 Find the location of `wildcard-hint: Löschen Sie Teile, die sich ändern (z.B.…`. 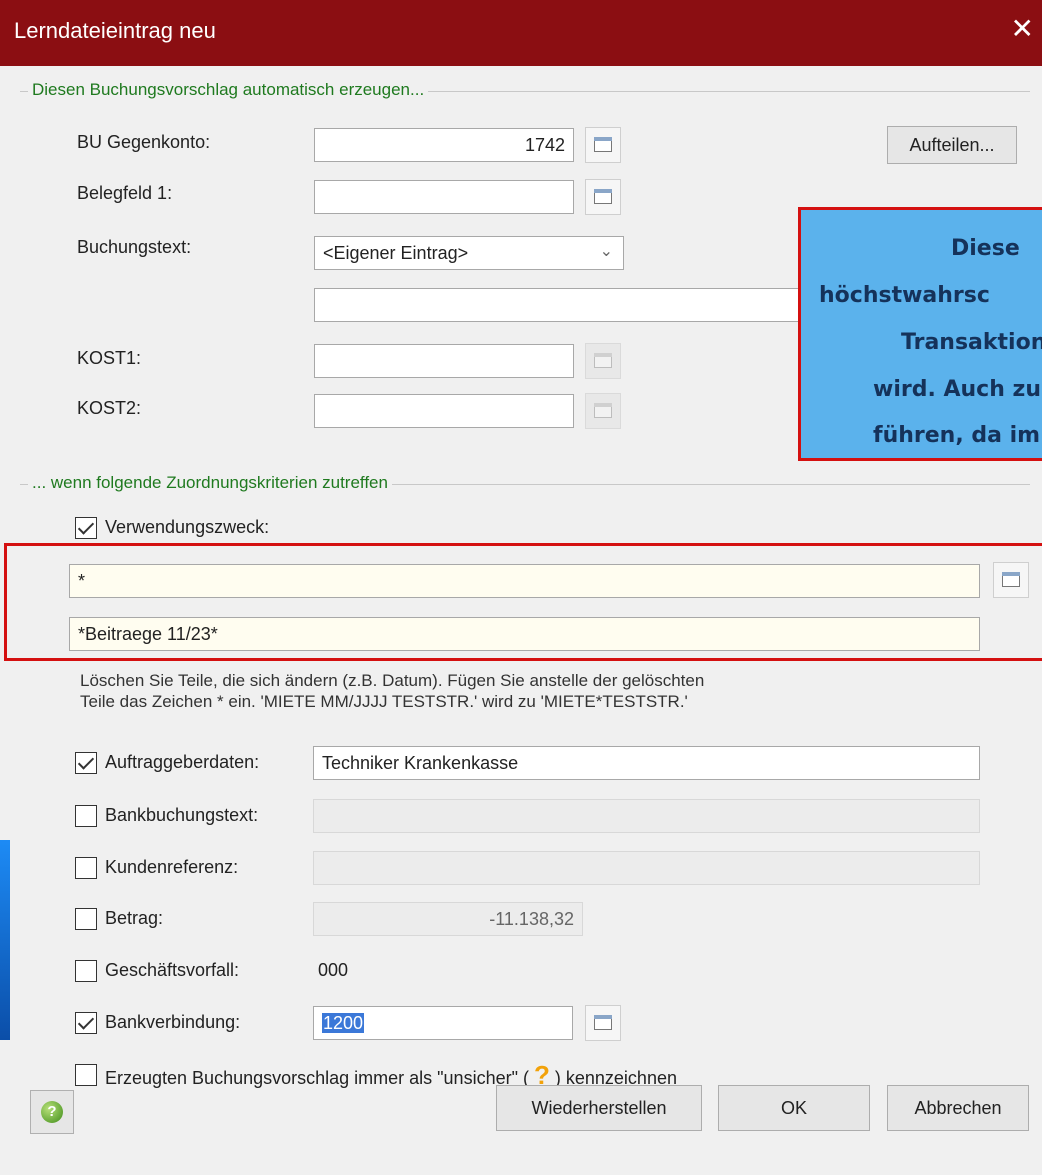

wildcard-hint: Löschen Sie Teile, die sich ändern (z.B.… is located at coordinates (392, 691).